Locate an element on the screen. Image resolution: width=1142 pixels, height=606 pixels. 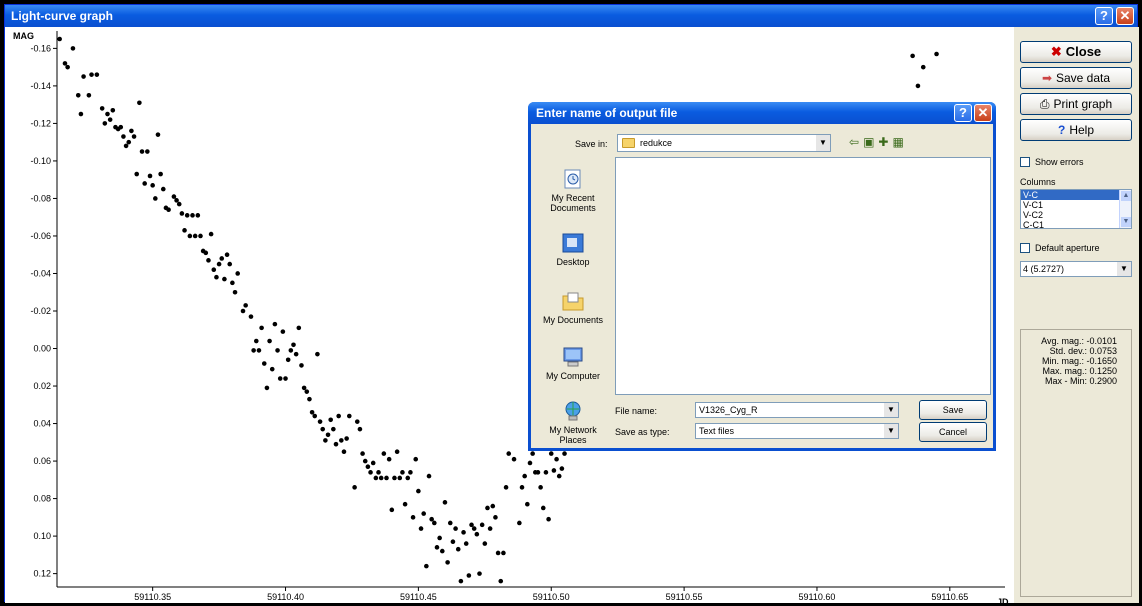
close-button: ✖ Close is located at coordinates (1076, 52).